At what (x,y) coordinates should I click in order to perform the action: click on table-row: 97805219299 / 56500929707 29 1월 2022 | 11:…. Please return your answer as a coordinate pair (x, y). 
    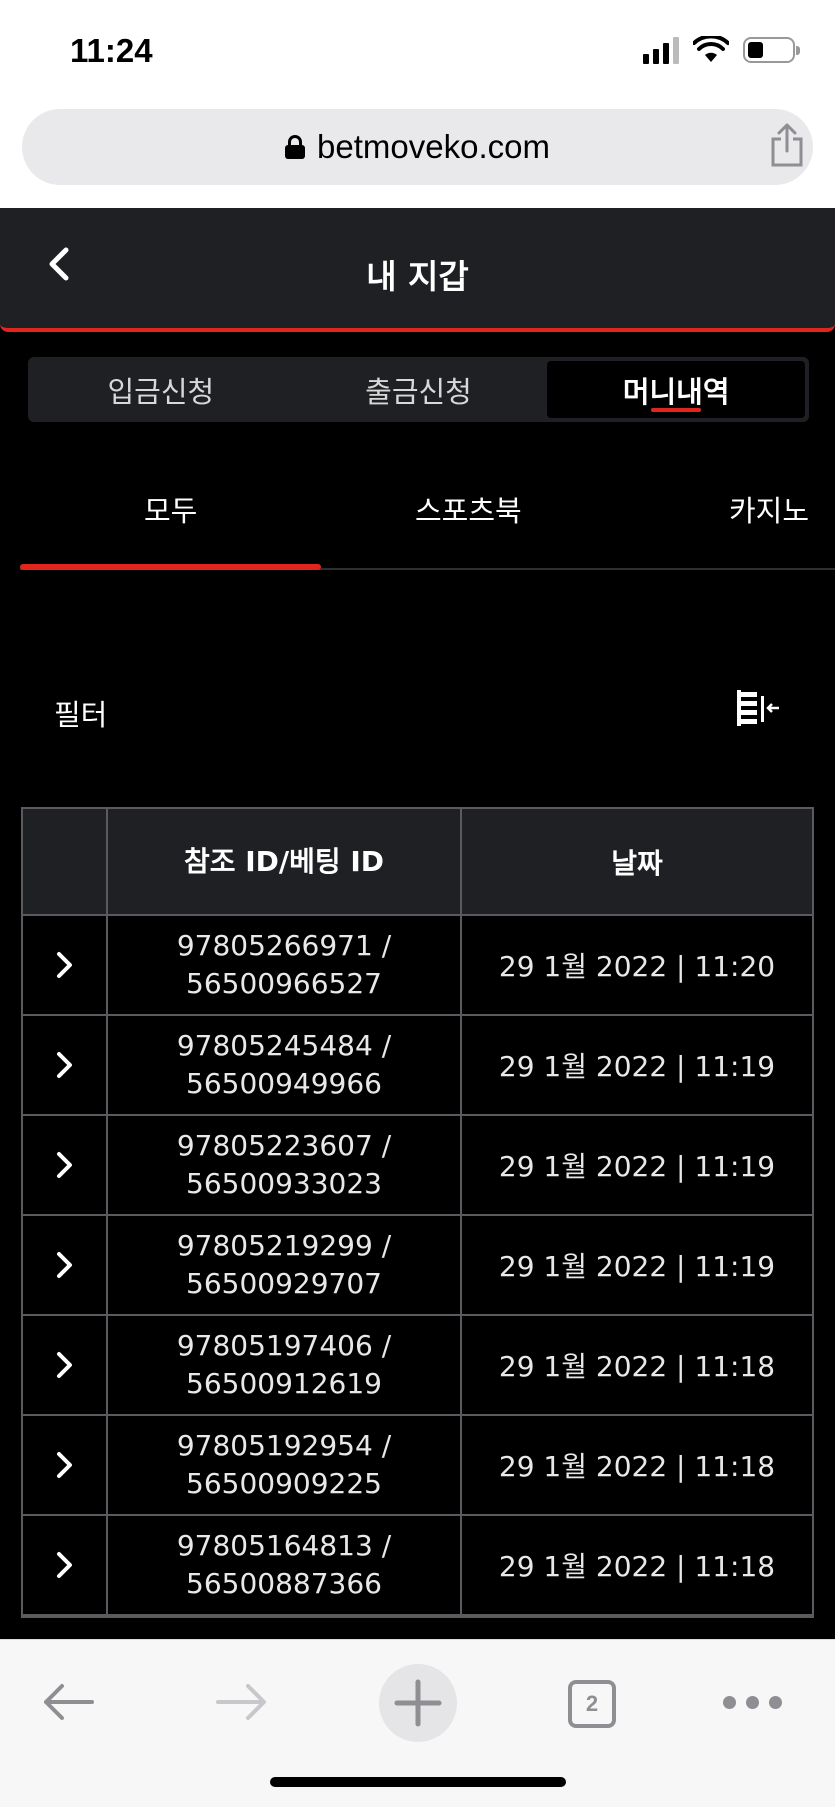
    Looking at the image, I should click on (417, 1266).